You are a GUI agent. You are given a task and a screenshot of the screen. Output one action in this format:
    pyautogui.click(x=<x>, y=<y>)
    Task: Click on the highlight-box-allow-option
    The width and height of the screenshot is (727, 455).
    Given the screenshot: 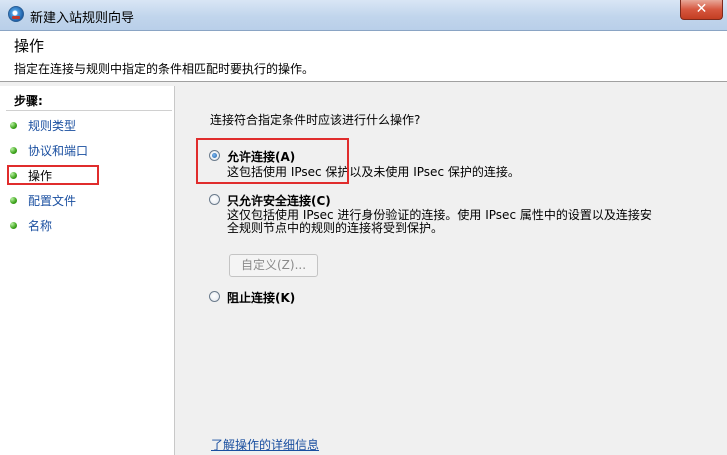 What is the action you would take?
    pyautogui.click(x=272, y=161)
    